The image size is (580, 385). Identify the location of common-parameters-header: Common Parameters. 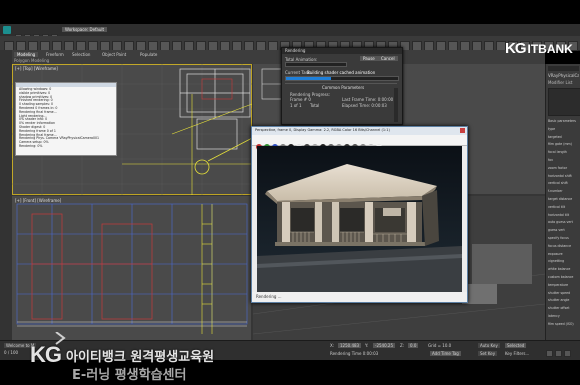
(343, 87).